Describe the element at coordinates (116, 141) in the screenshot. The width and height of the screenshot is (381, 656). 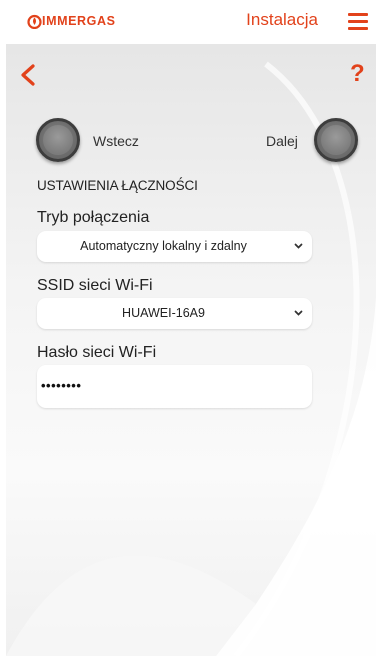
I see `prev-button-label: Wstecz` at that location.